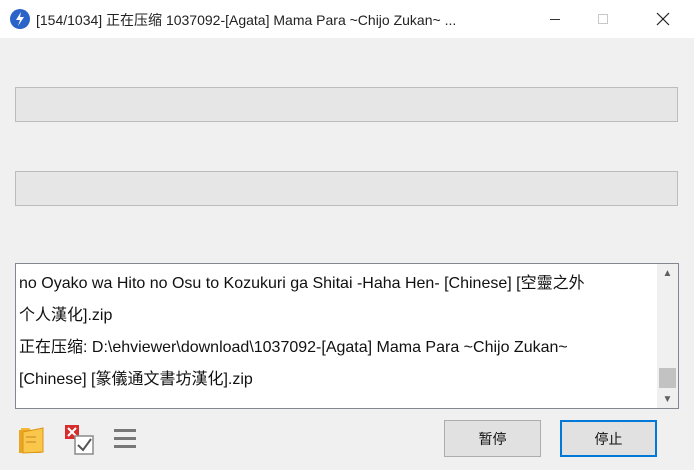 The width and height of the screenshot is (694, 470). What do you see at coordinates (20, 19) in the screenshot?
I see `app-icon` at bounding box center [20, 19].